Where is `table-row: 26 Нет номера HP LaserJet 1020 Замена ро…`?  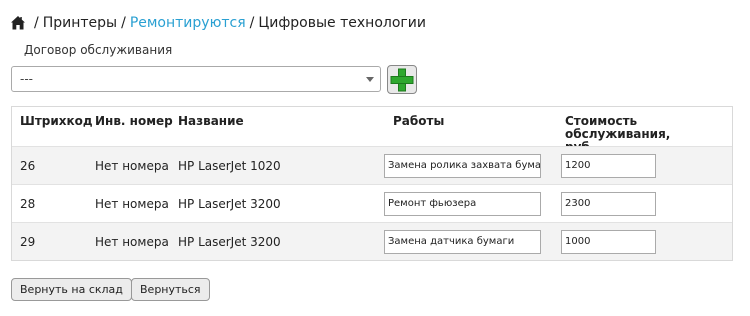 table-row: 26 Нет номера HP LaserJet 1020 Замена ро… is located at coordinates (372, 165).